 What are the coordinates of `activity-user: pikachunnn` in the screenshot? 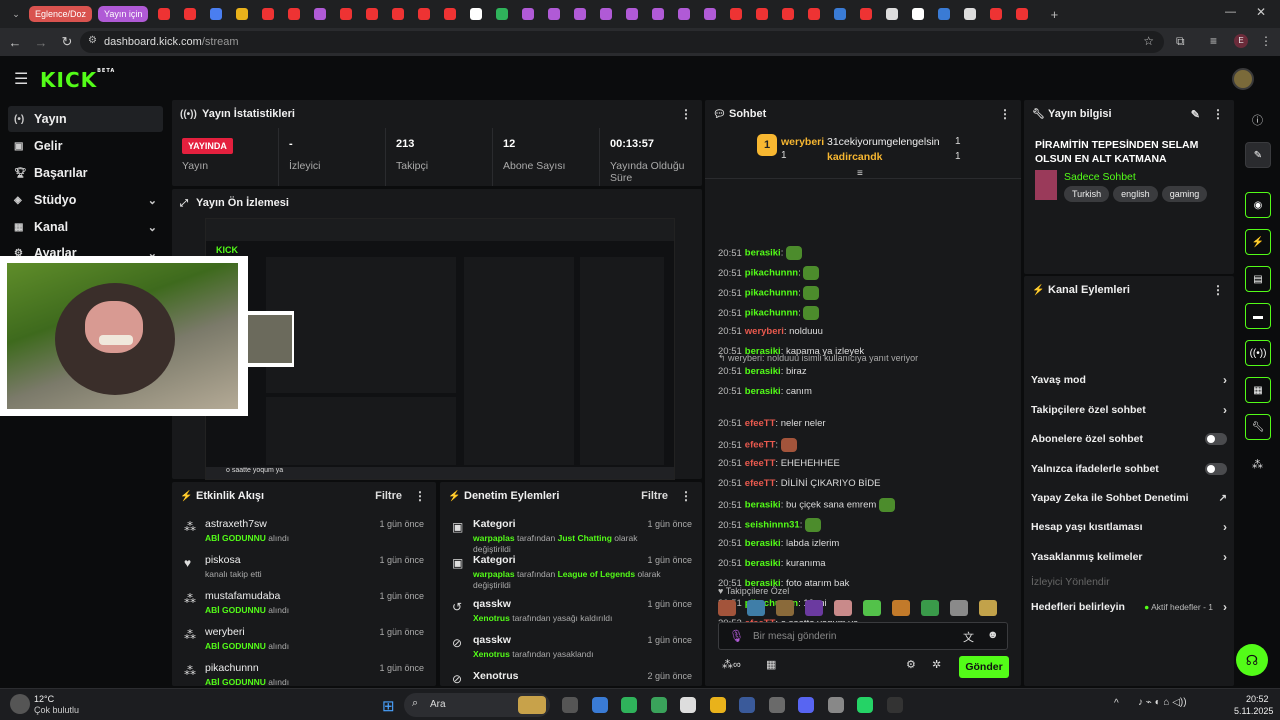 It's located at (232, 668).